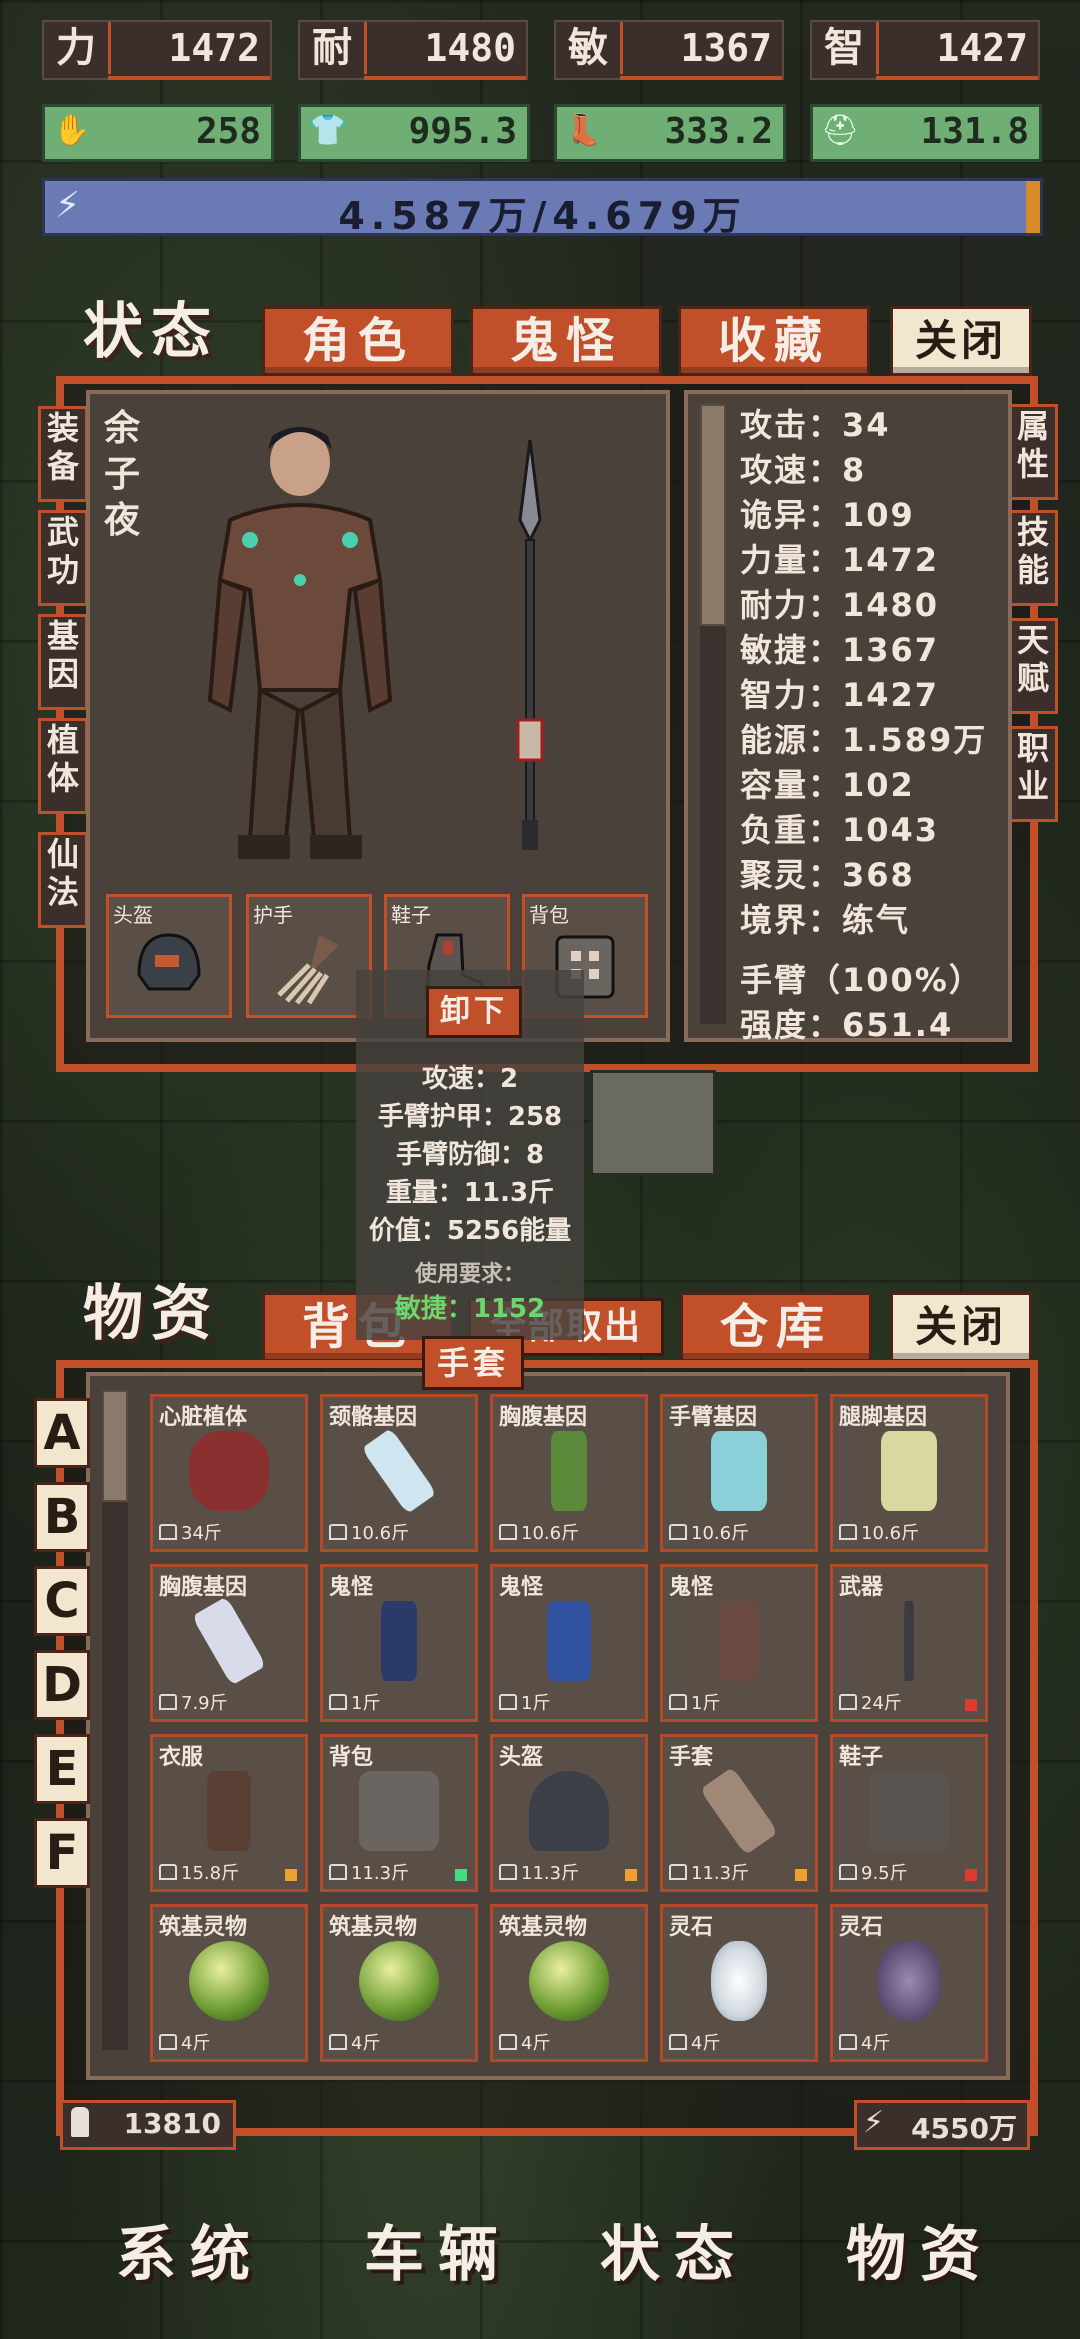 This screenshot has width=1080, height=2339. Describe the element at coordinates (72, 130) in the screenshot. I see `hand-icon: ✋` at that location.